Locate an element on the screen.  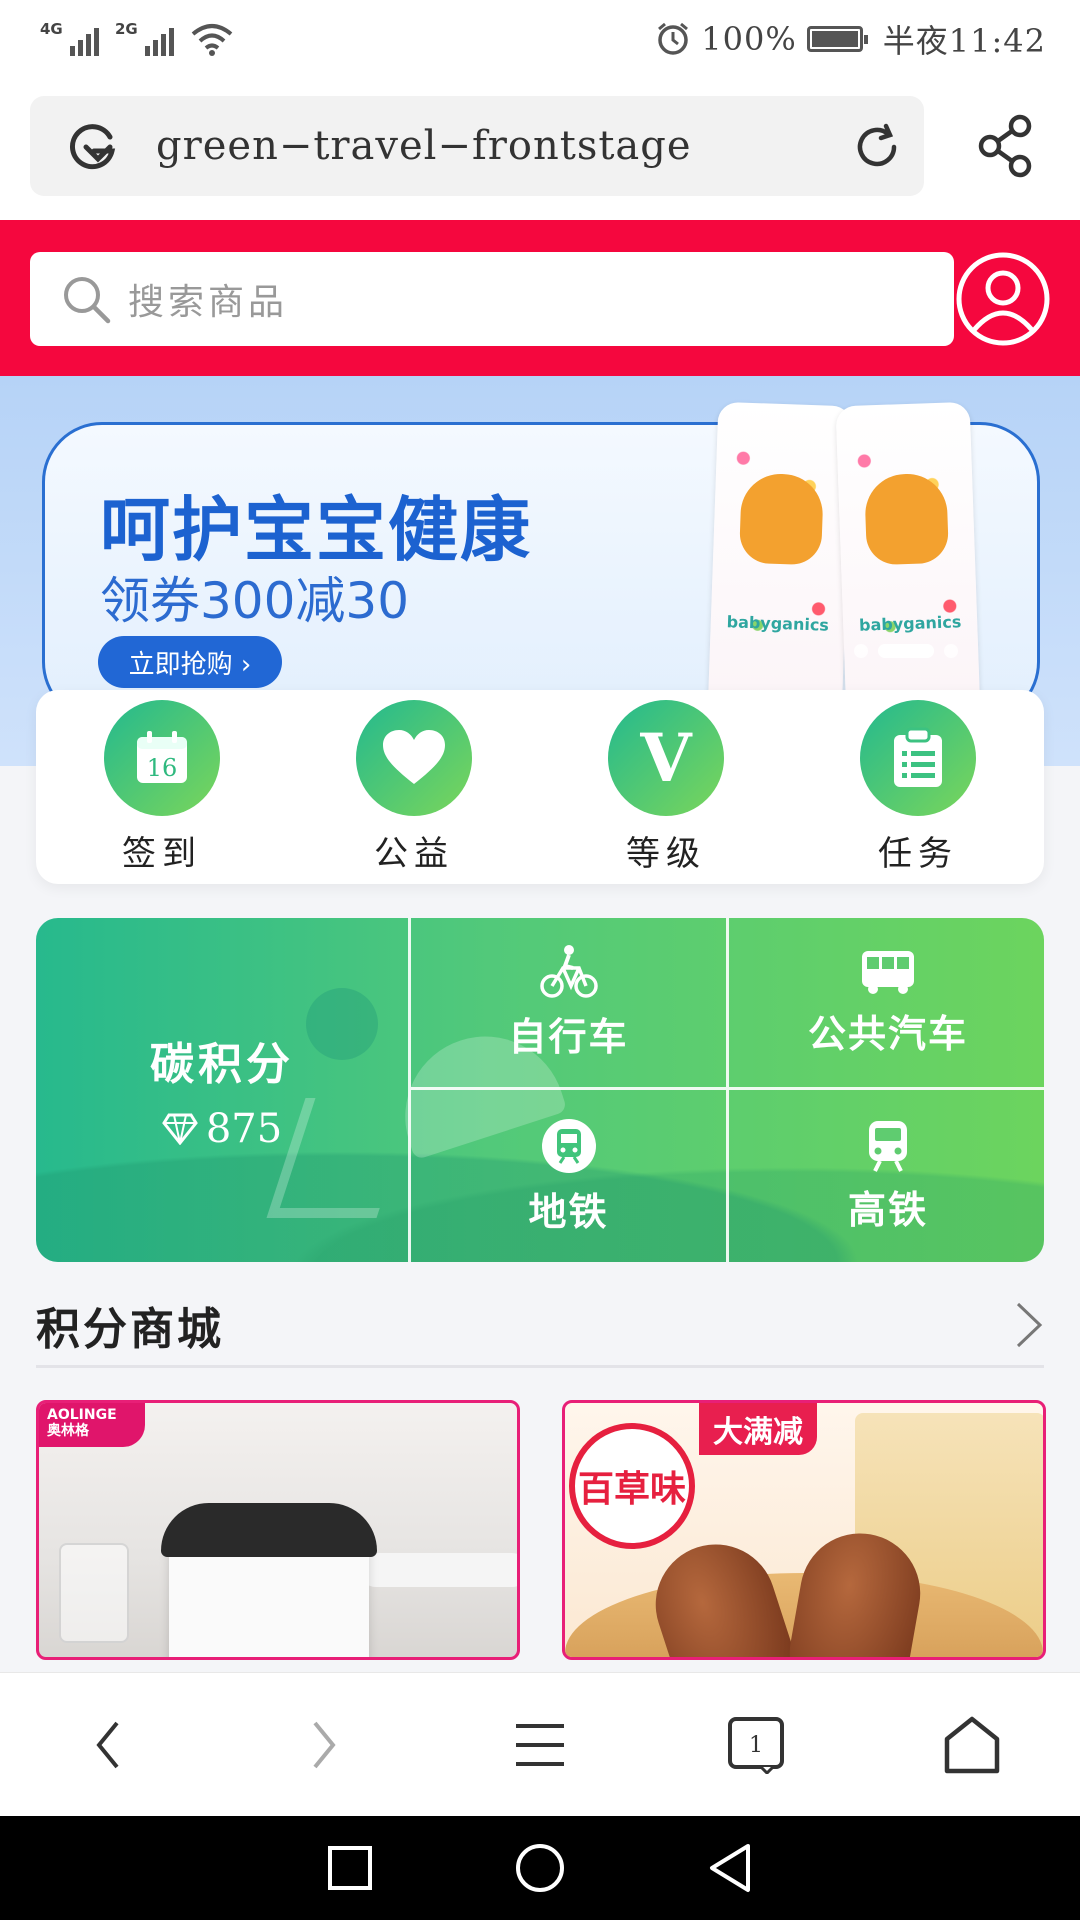
battery-icon is located at coordinates (837, 39).